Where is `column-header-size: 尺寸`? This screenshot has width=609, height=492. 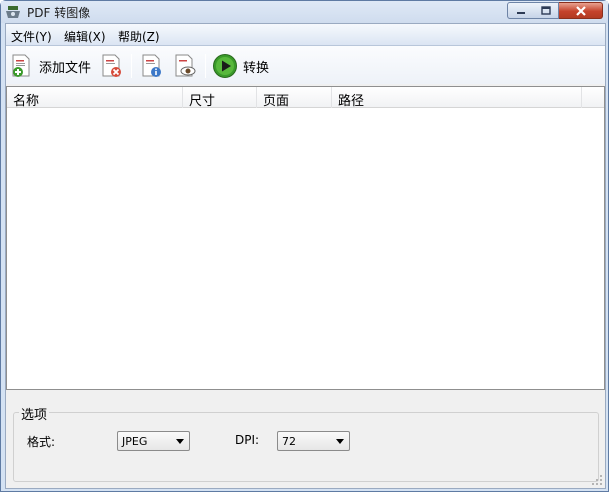 column-header-size: 尺寸 is located at coordinates (220, 98).